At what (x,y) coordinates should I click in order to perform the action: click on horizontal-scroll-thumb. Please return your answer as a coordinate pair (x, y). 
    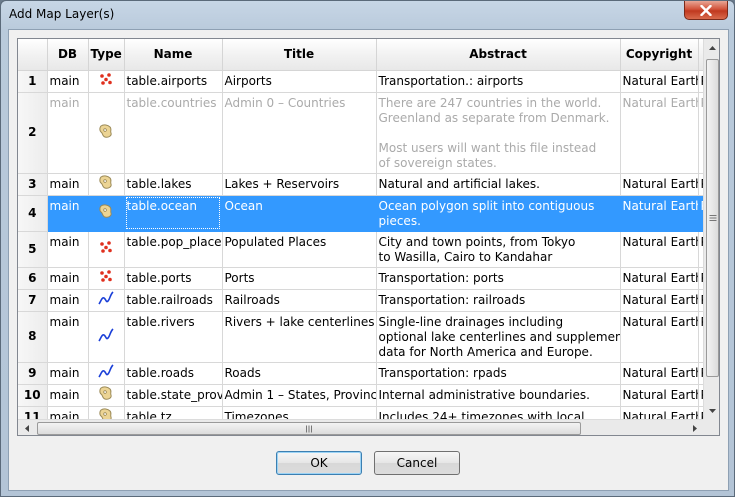
    Looking at the image, I should click on (309, 428).